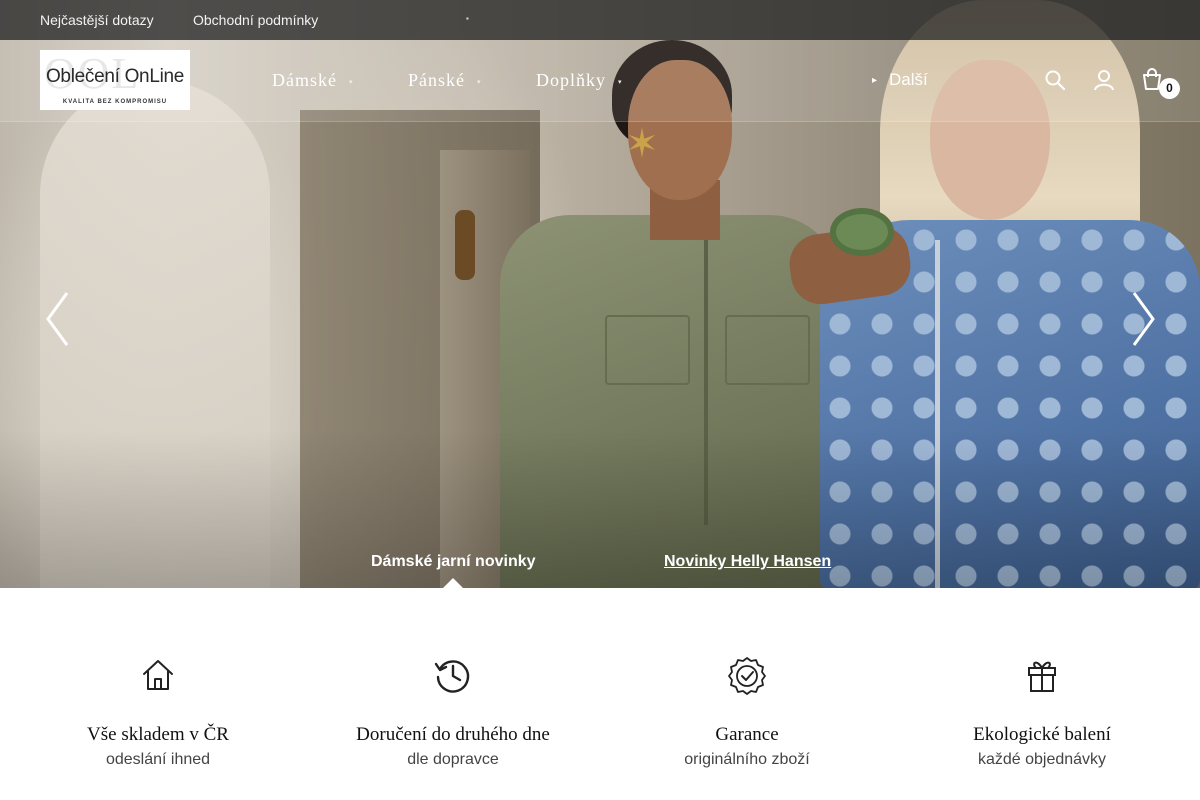 The height and width of the screenshot is (800, 1200). Describe the element at coordinates (158, 675) in the screenshot. I see `home-icon` at that location.